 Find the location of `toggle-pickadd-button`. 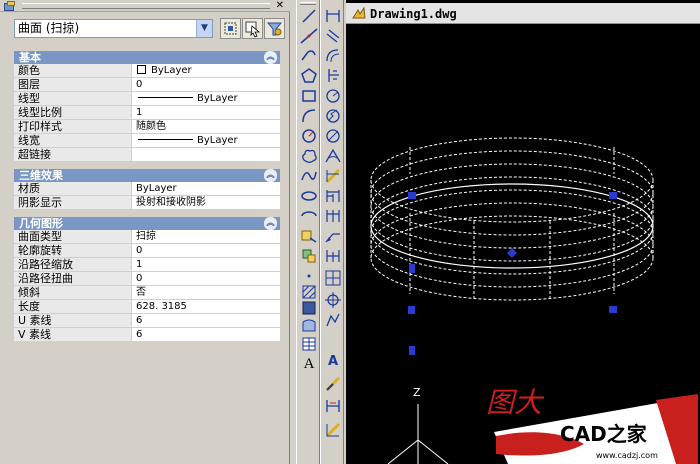

toggle-pickadd-button is located at coordinates (230, 28).